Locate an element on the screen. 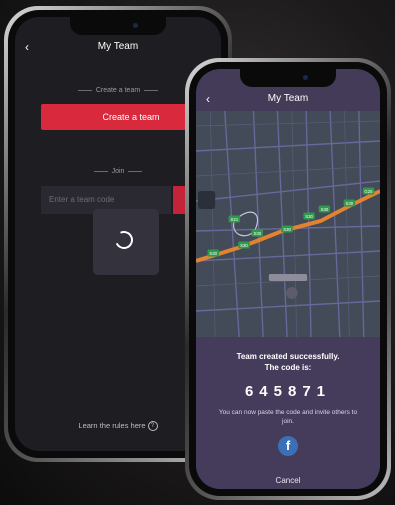  loading-spinner-icon is located at coordinates (124, 240).